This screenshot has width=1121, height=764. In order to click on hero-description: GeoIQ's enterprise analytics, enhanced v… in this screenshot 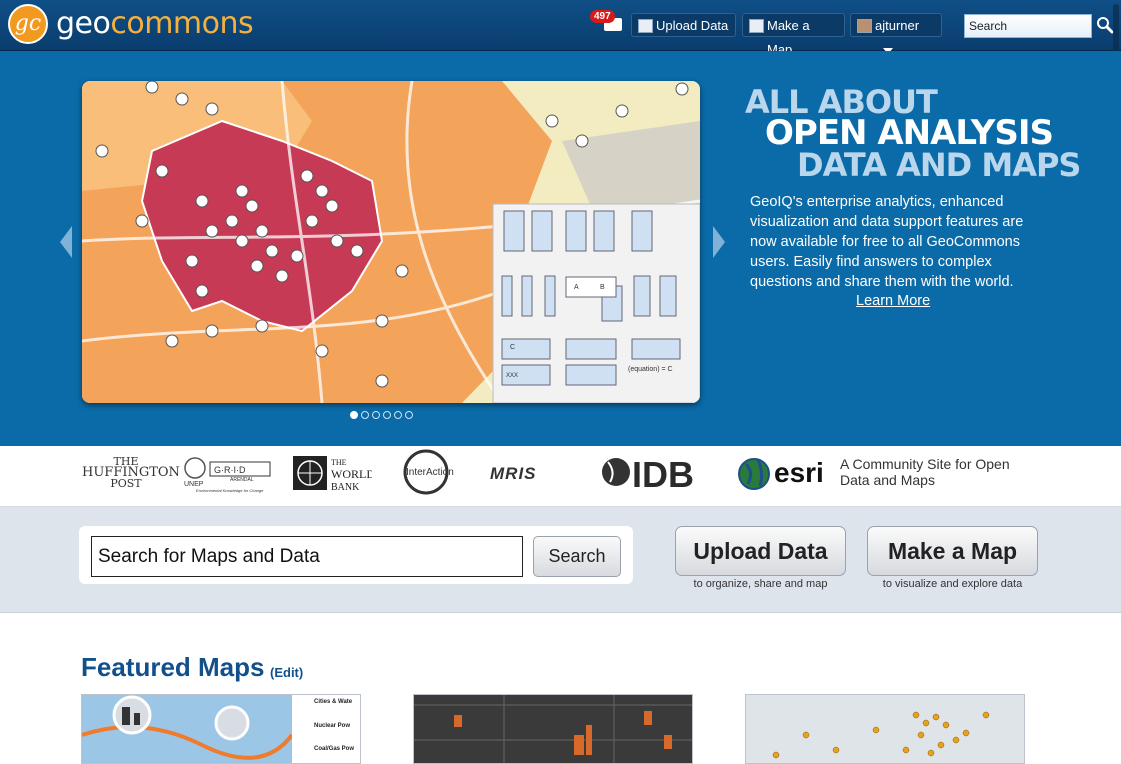, I will do `click(887, 242)`.